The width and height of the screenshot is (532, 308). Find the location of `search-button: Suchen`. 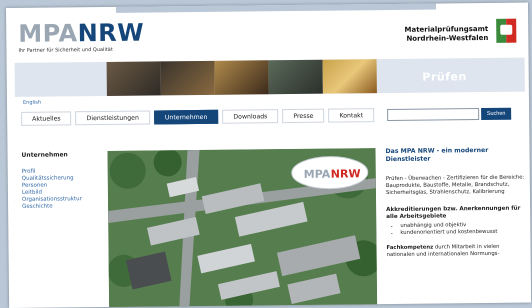

search-button: Suchen is located at coordinates (496, 114).